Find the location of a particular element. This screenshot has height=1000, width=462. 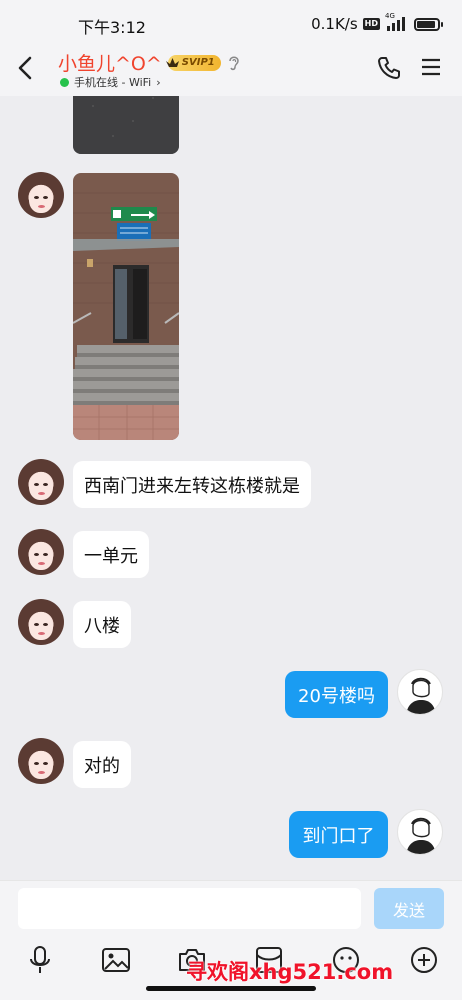

crown-icon is located at coordinates (172, 62).